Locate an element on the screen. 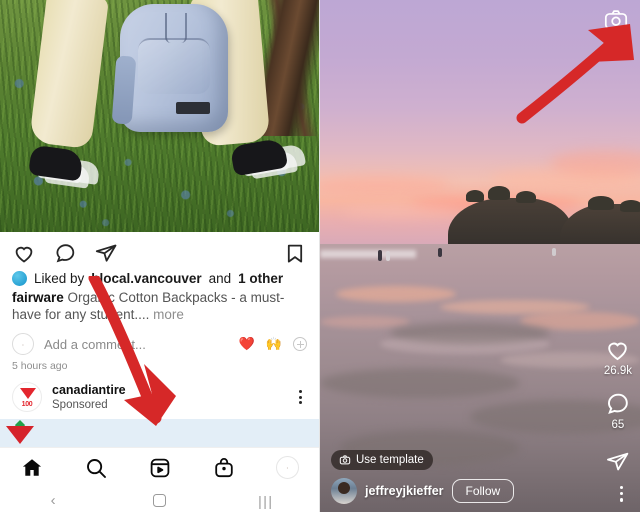 Image resolution: width=640 pixels, height=512 pixels. search-icon is located at coordinates (96, 468).